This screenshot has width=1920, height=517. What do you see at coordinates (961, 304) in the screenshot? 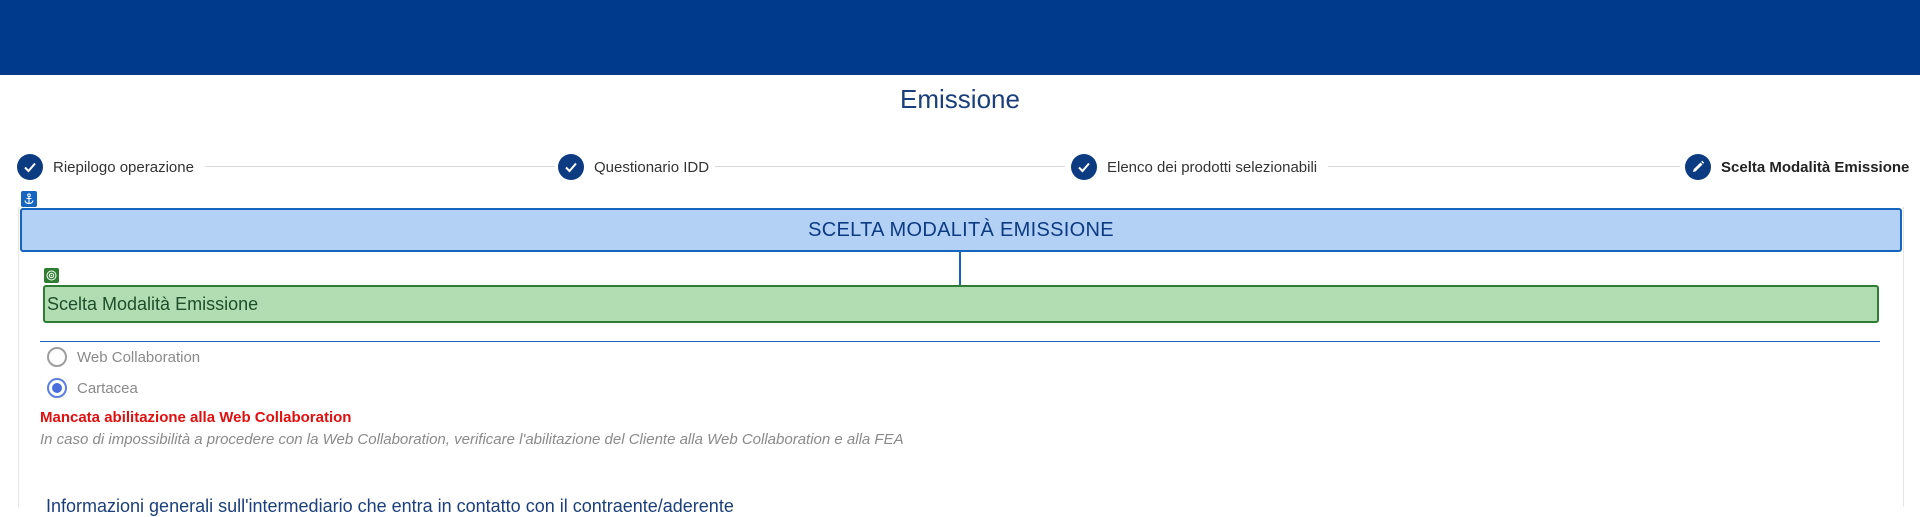
I see `group-header: Scelta Modalità Emissione` at bounding box center [961, 304].